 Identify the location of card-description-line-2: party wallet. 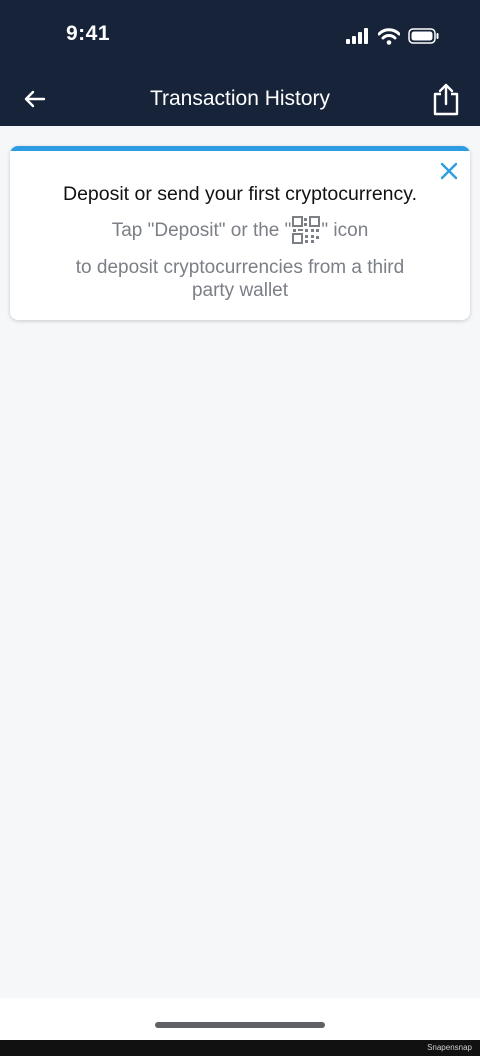
(240, 290).